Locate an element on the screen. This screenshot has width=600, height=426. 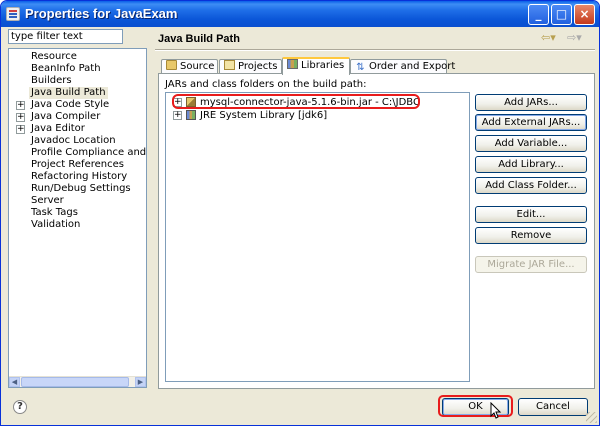
tree-item-java-code-style: + Java Code Style is located at coordinates (77, 105).